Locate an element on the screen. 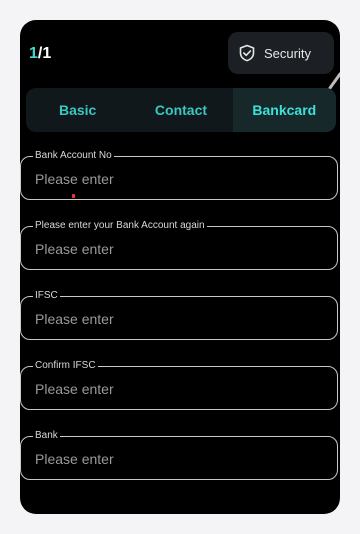  bank-account-field: Bank Account No is located at coordinates (179, 174).